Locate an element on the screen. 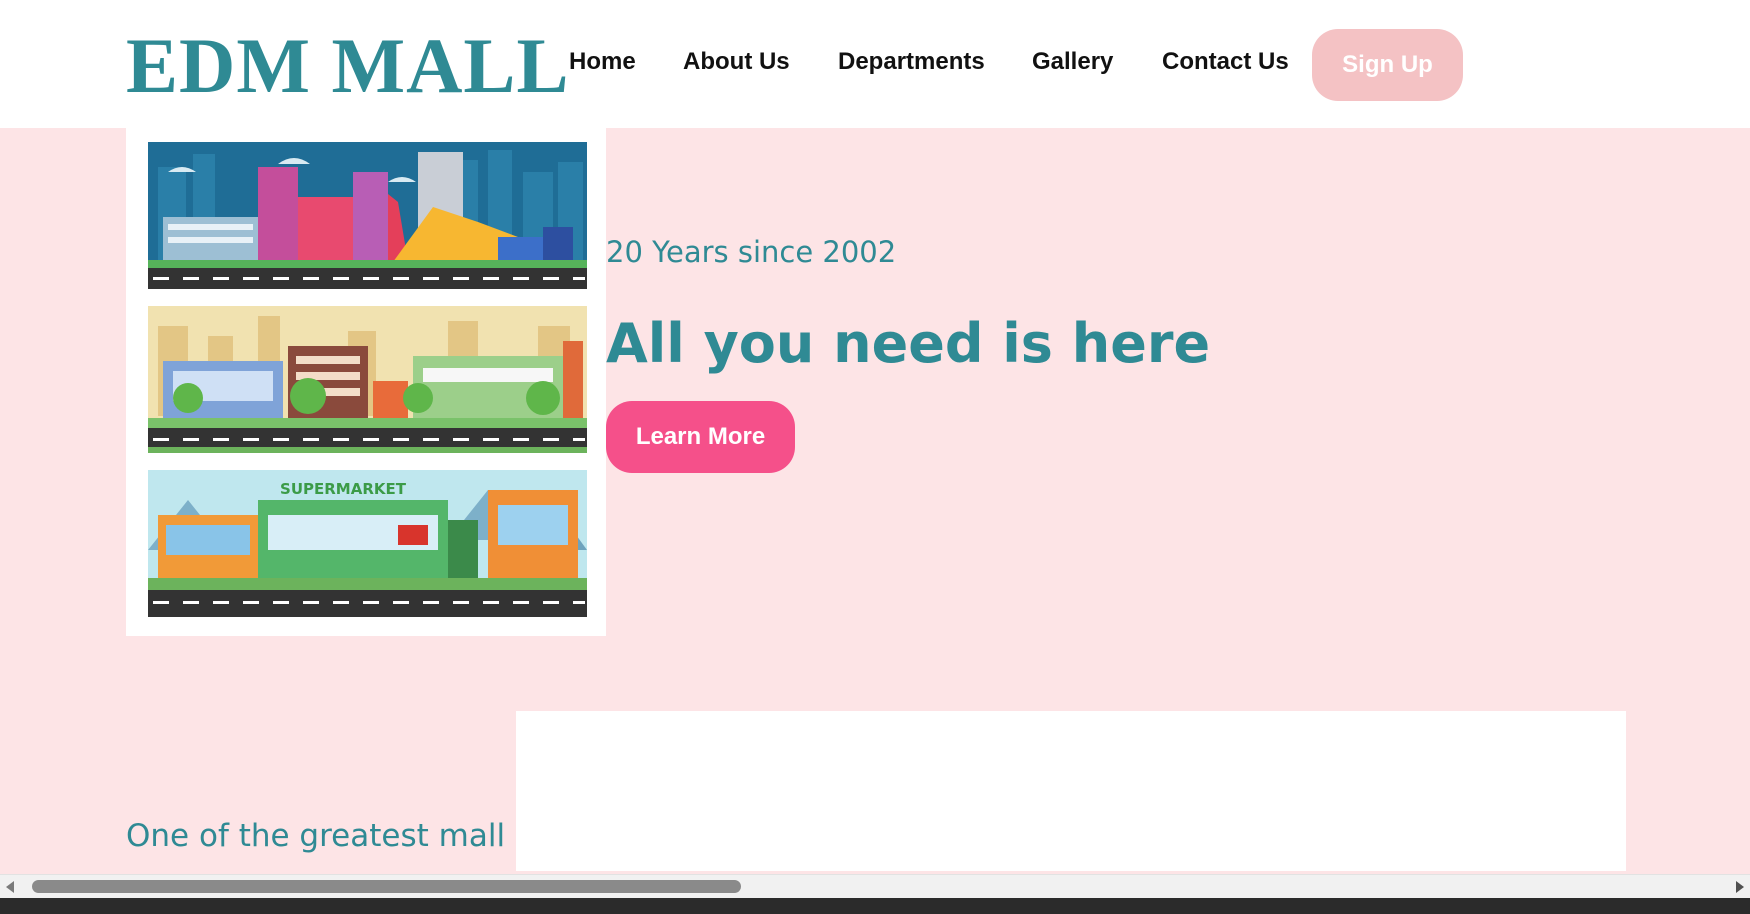  learn-more-button: Learn More is located at coordinates (700, 437).